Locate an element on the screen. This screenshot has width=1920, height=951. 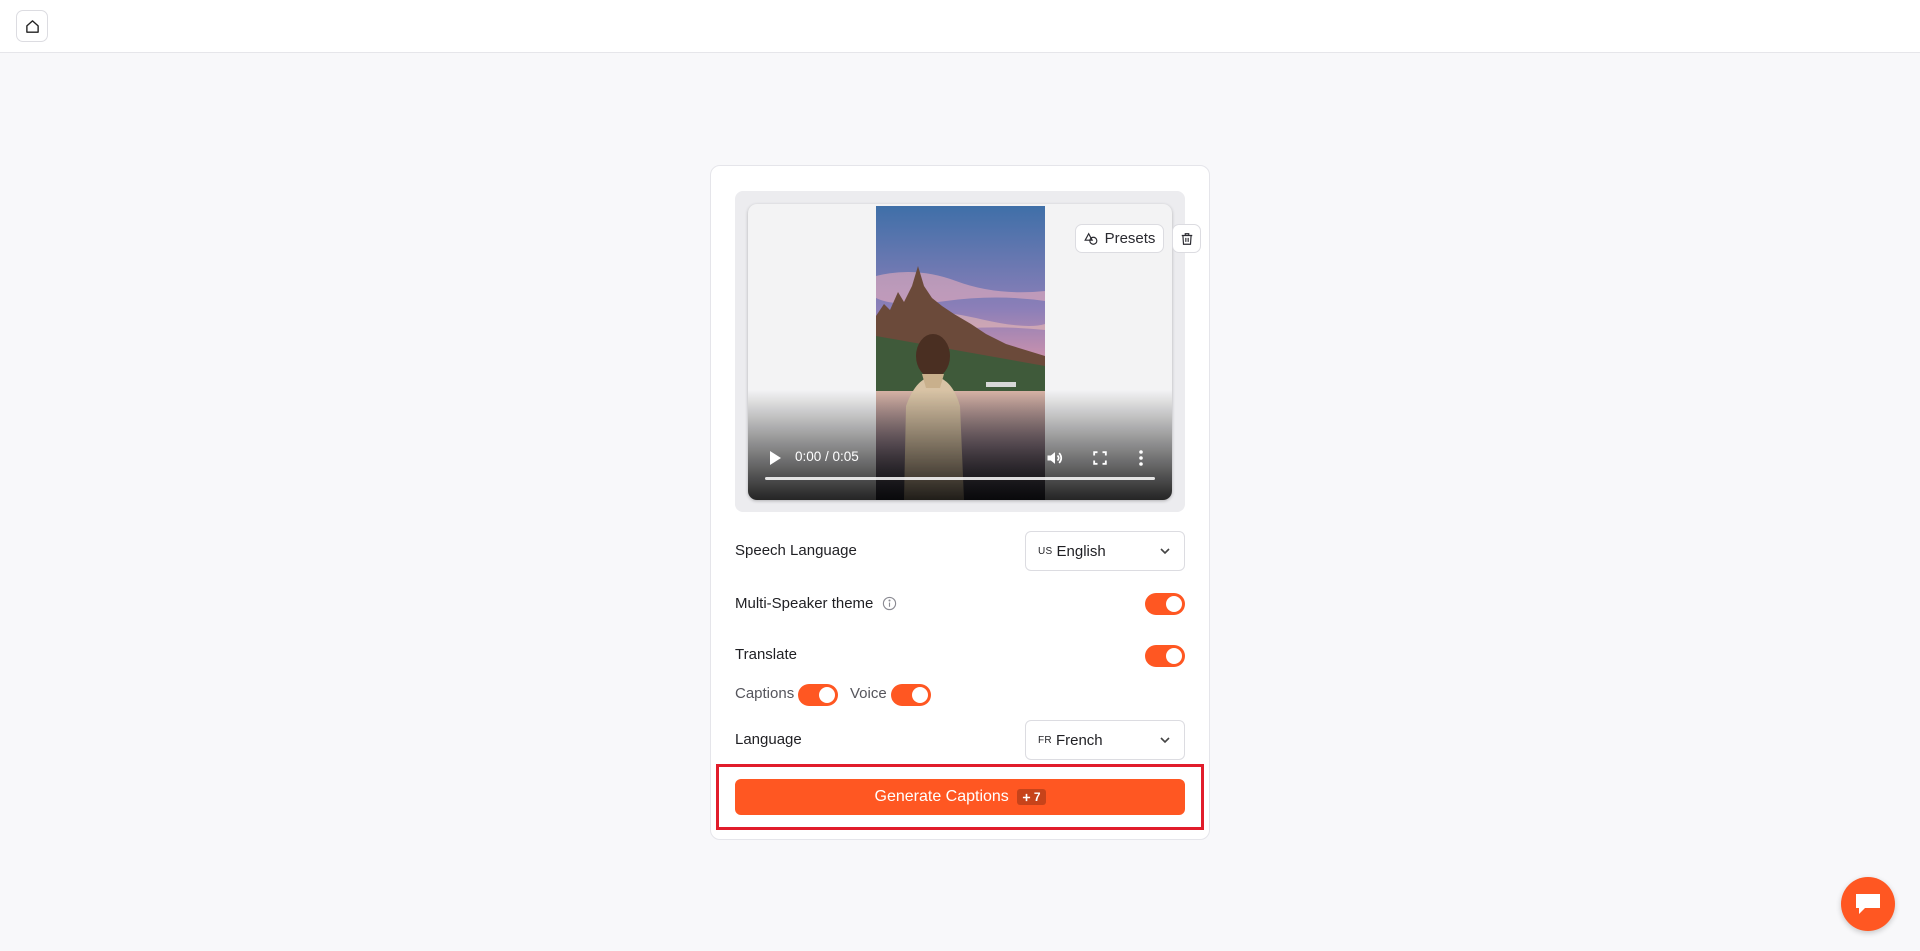
fullscreen-icon is located at coordinates (1100, 458).